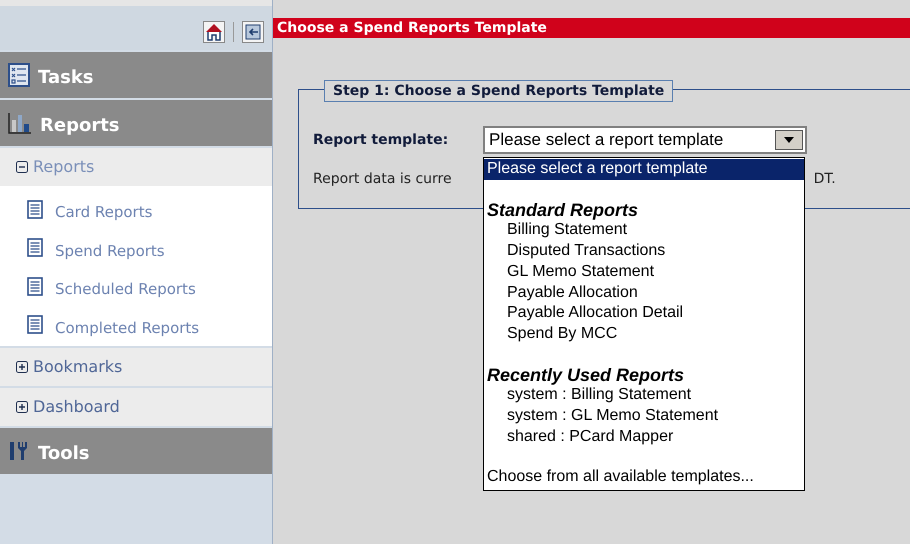  Describe the element at coordinates (644, 416) in the screenshot. I see `dropdown-option: system : GL Memo Statement` at that location.